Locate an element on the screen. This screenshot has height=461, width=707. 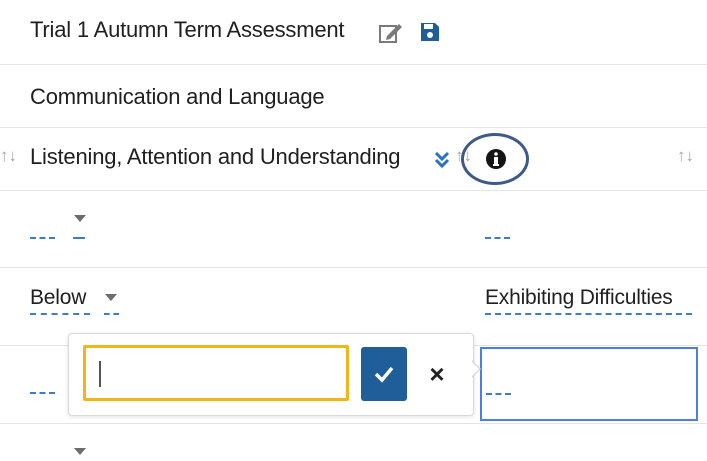
text-cursor is located at coordinates (100, 374).